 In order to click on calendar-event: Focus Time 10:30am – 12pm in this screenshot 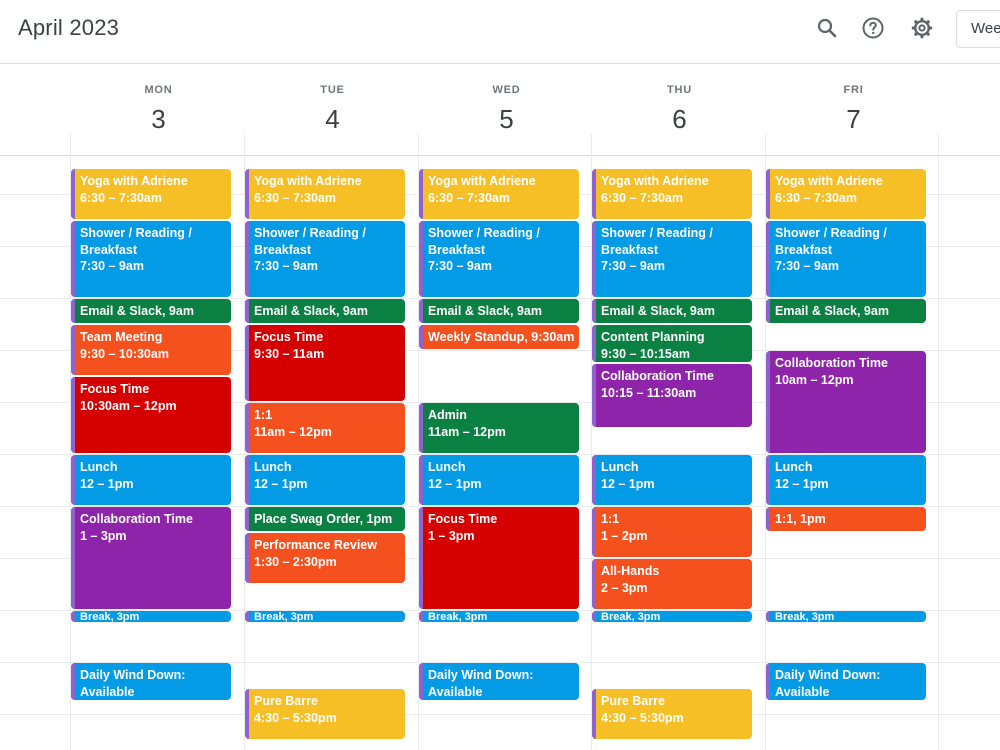, I will do `click(151, 415)`.